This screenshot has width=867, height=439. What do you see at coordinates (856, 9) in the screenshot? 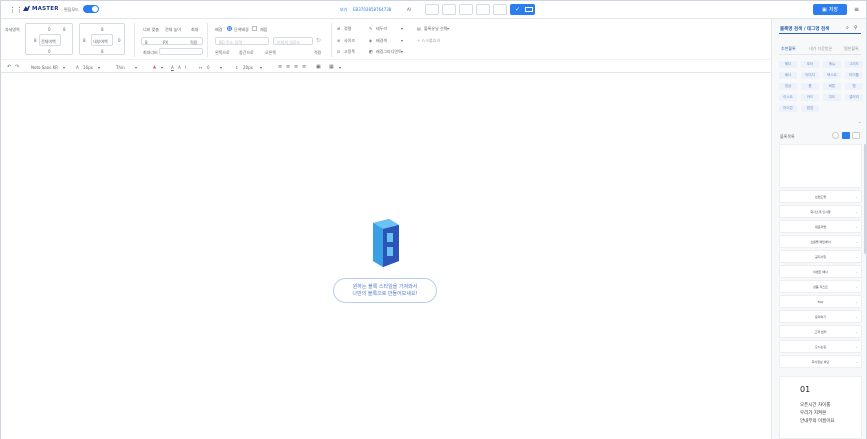
I see `hamburger-icon: ≡` at bounding box center [856, 9].